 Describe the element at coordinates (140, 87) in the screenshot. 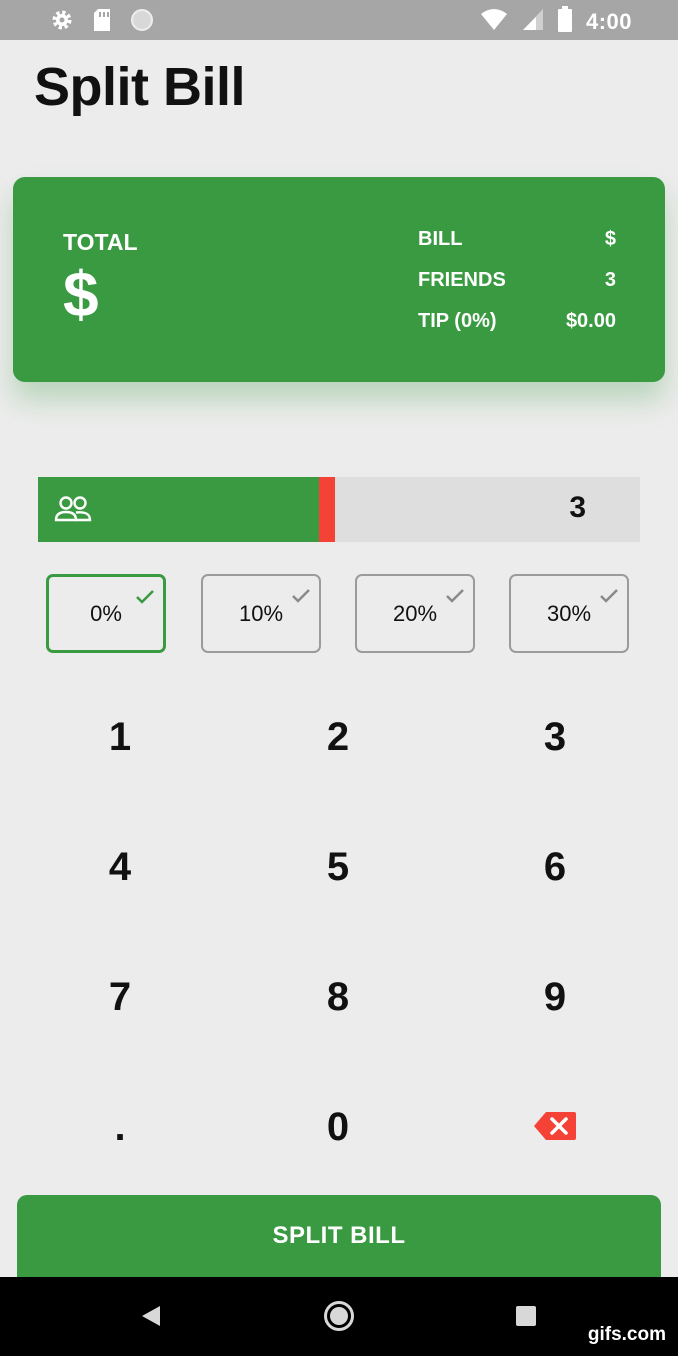

I see `page-title: Split Bill` at that location.